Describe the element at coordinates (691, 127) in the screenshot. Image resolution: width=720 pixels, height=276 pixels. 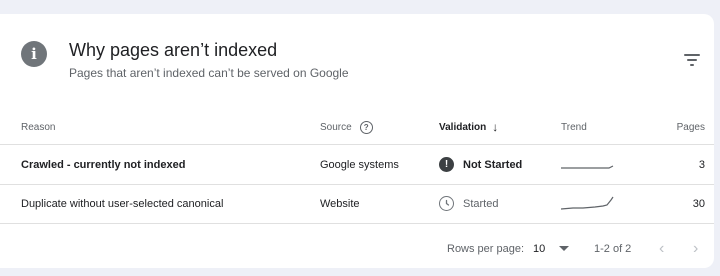
I see `header-pages: Pages` at that location.